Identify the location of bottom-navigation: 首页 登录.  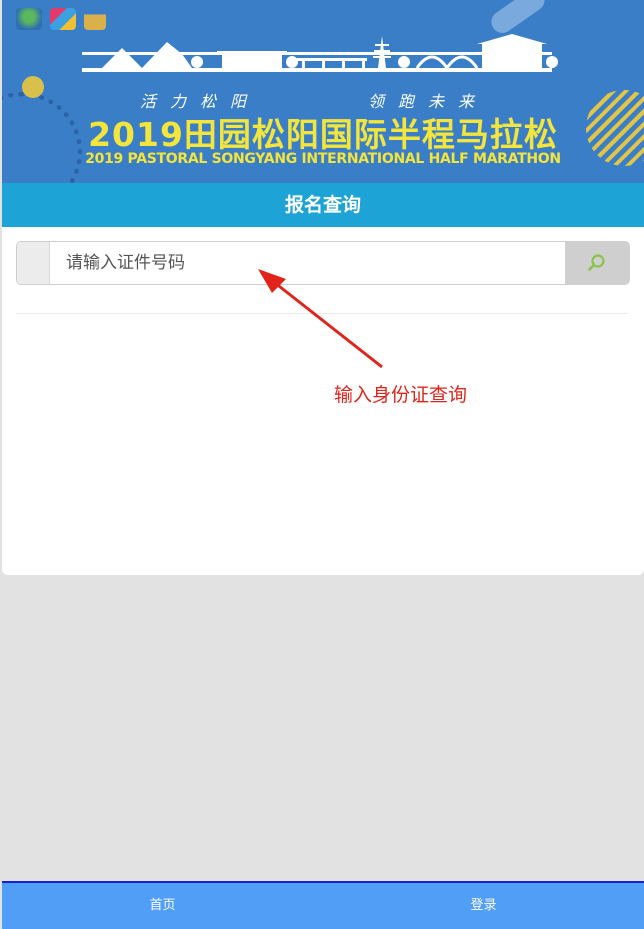
(323, 905).